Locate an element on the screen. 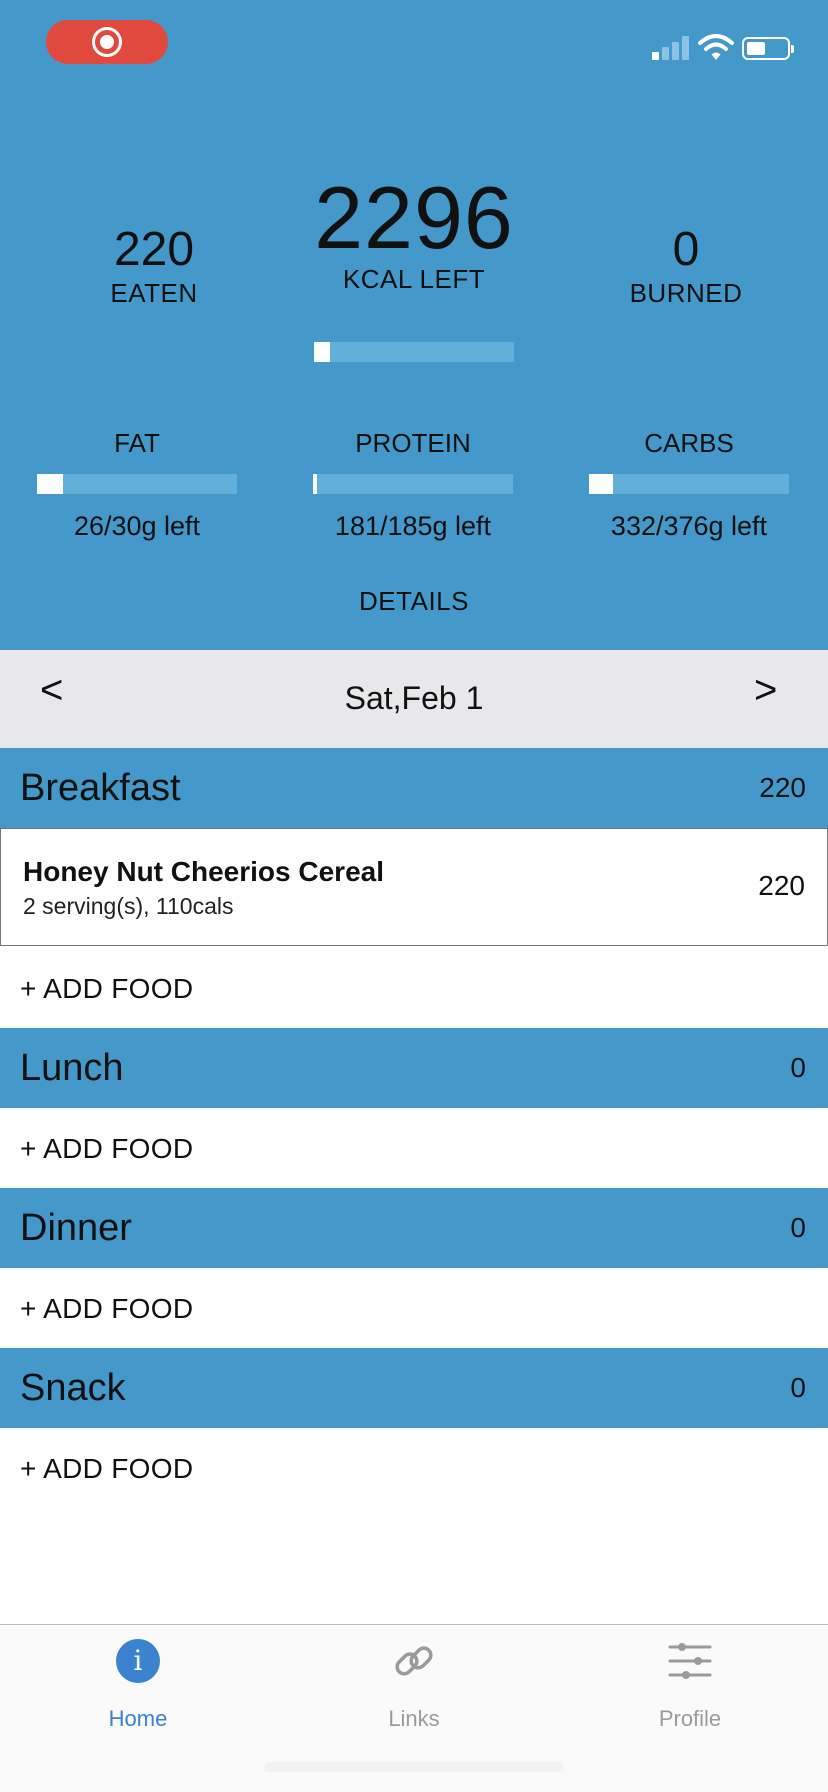 The image size is (828, 1792). protein-progress-bar is located at coordinates (413, 484).